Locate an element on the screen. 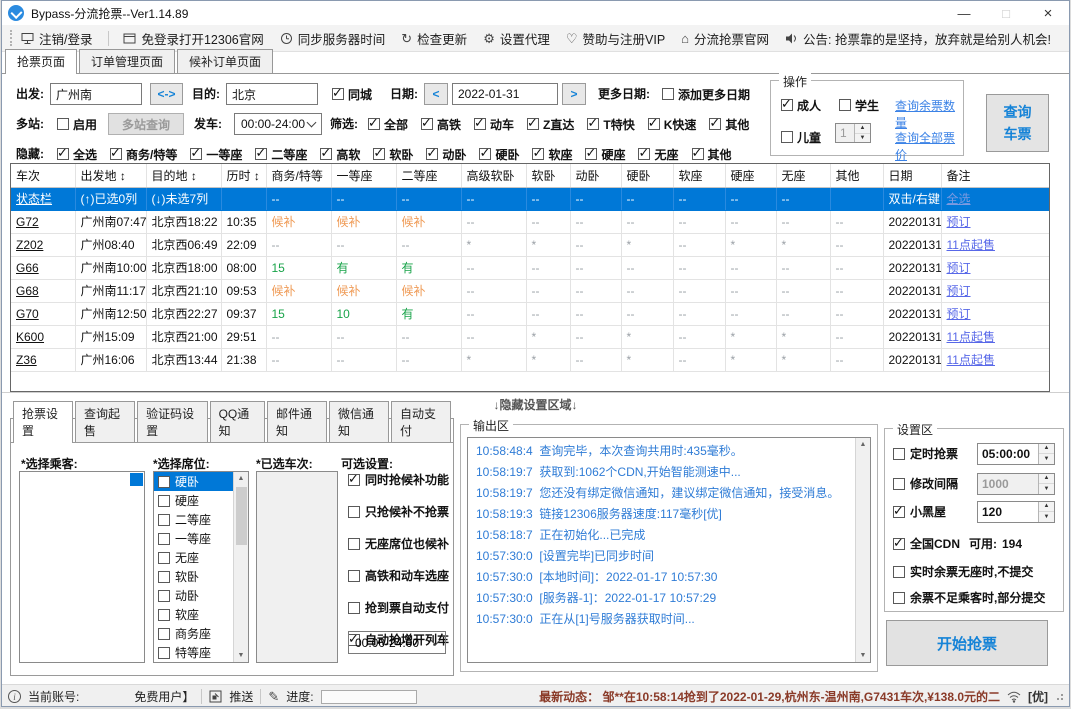 The width and height of the screenshot is (1071, 709). query-all-prices-link: 查询全部票价 is located at coordinates (929, 146).